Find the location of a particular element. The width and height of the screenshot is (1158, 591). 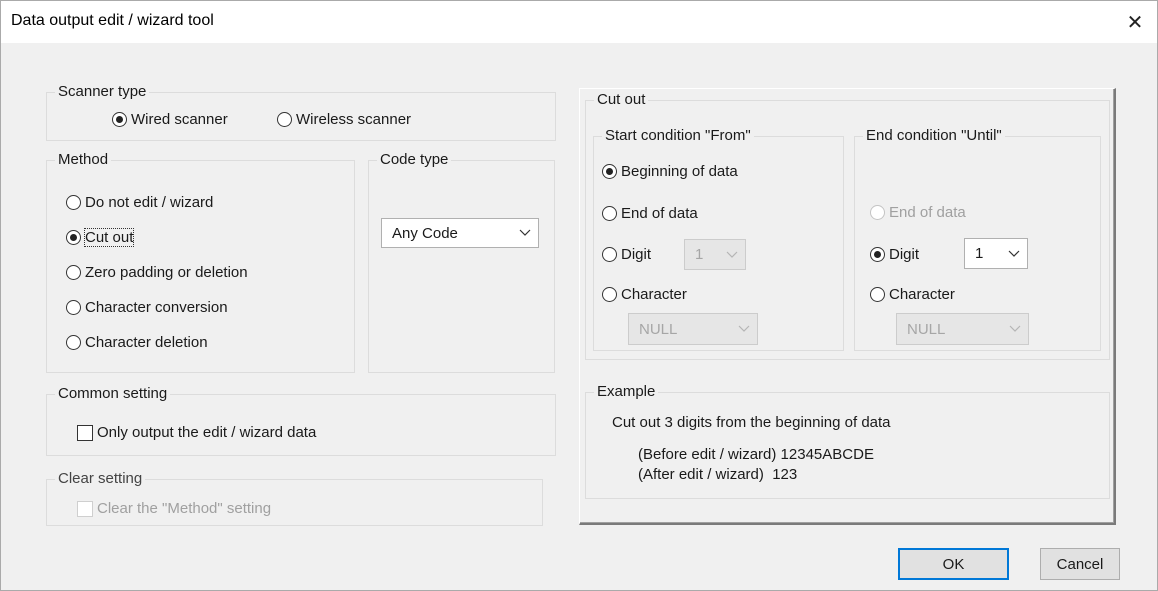

radio-label: Beginning of data is located at coordinates (679, 171).